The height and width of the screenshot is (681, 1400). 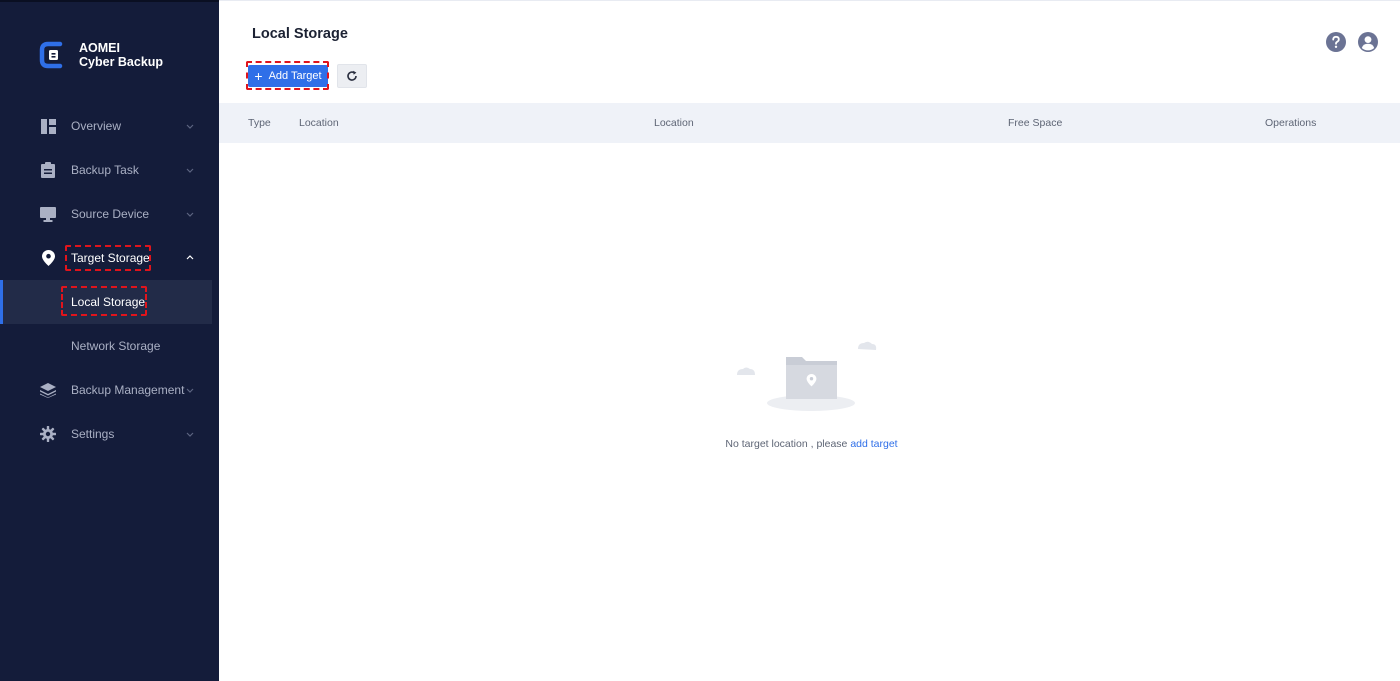 I want to click on user-icon, so click(x=1368, y=42).